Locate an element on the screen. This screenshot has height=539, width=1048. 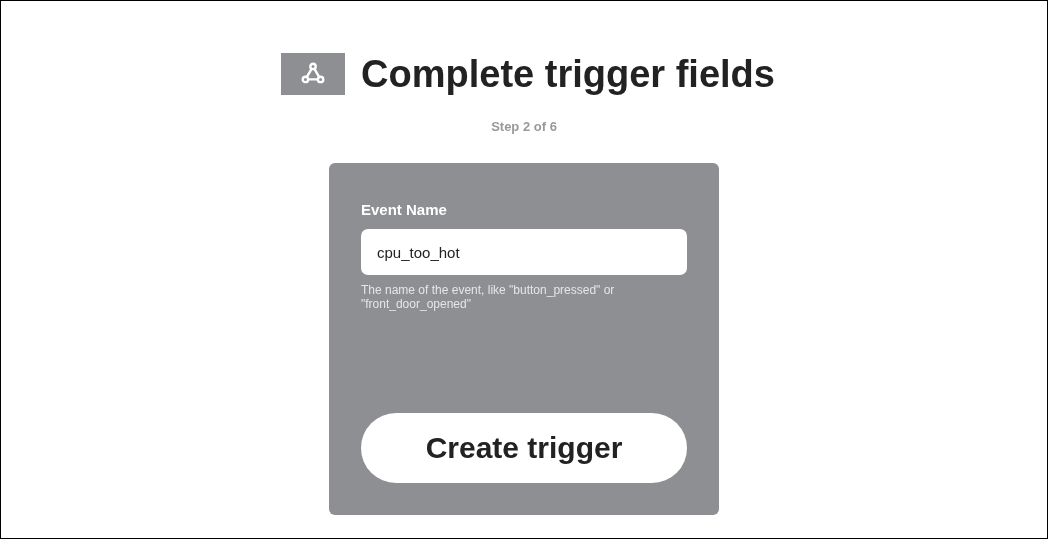
create-trigger-button: Create trigger is located at coordinates (524, 447).